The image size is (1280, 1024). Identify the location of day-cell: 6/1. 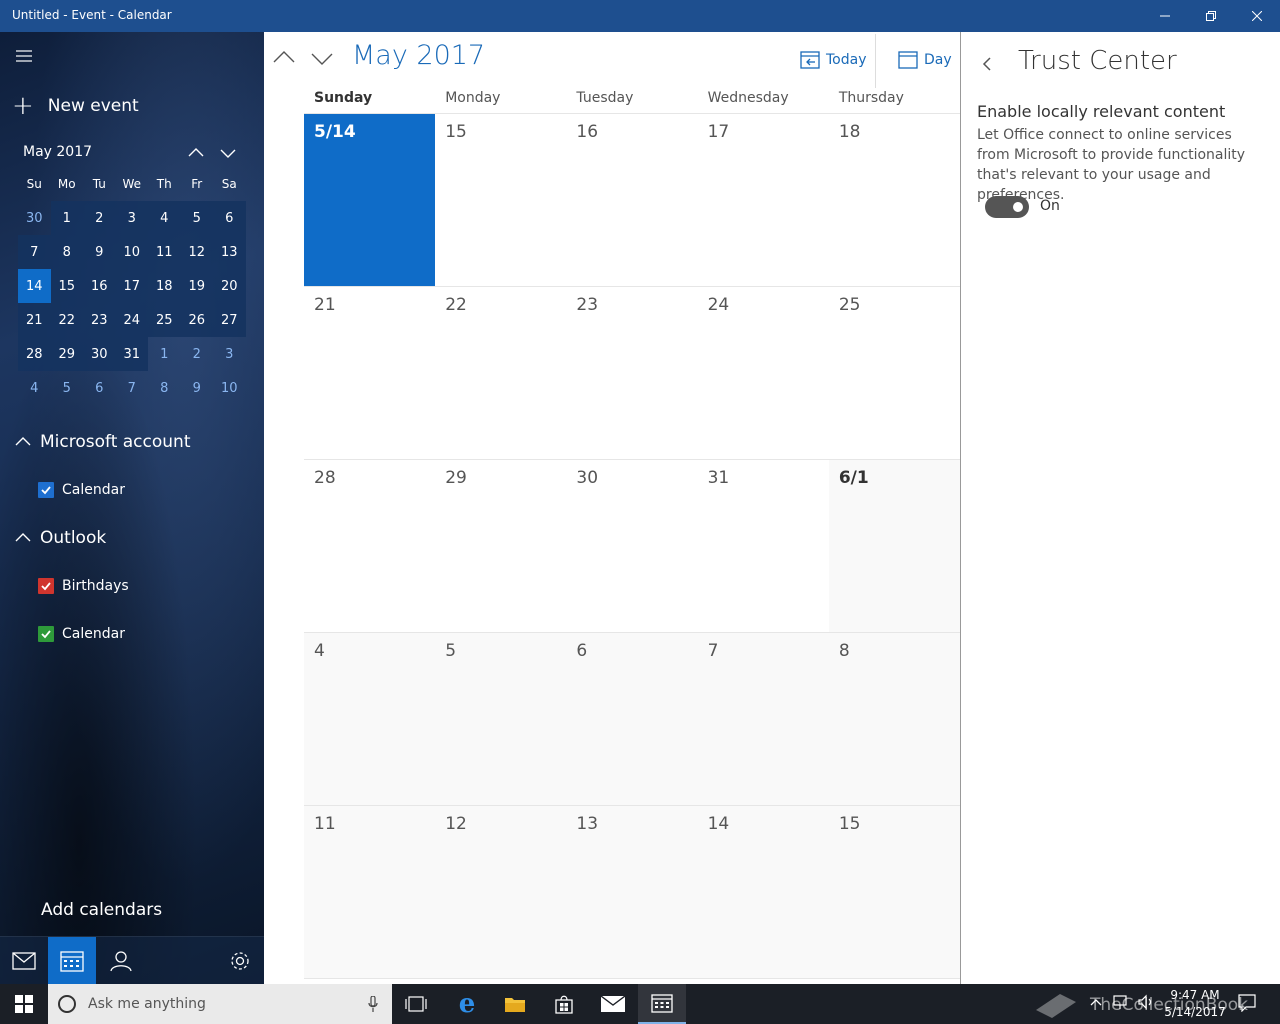
(894, 546).